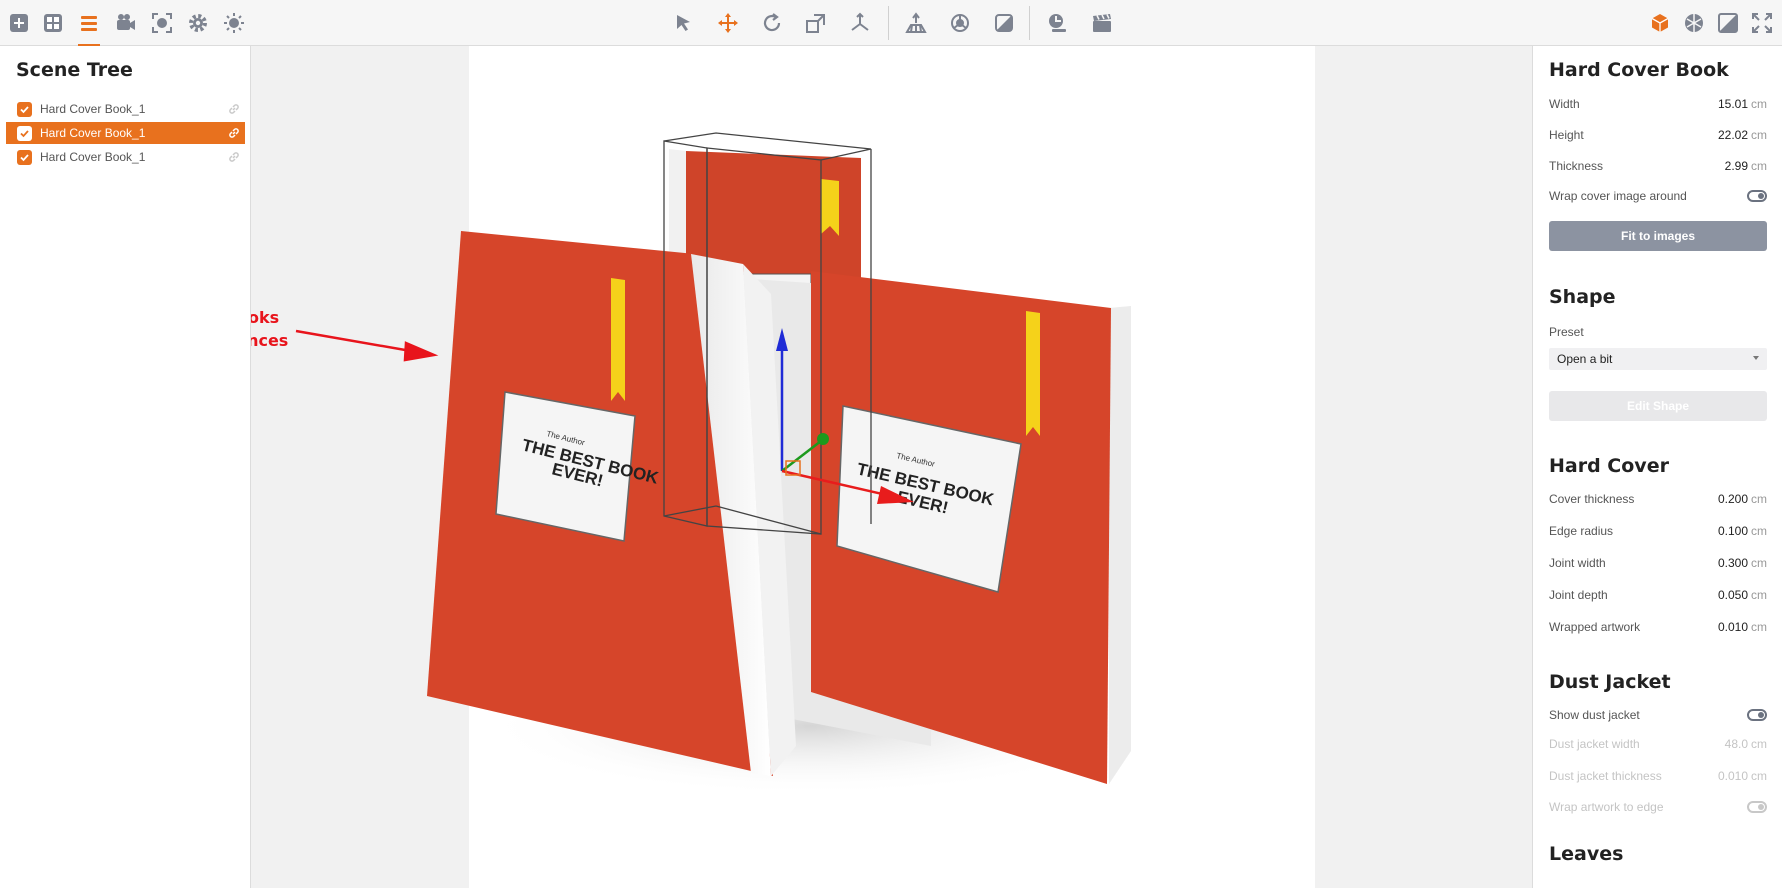  What do you see at coordinates (1759, 627) in the screenshot?
I see `wrapped-artwork-unit: cm` at bounding box center [1759, 627].